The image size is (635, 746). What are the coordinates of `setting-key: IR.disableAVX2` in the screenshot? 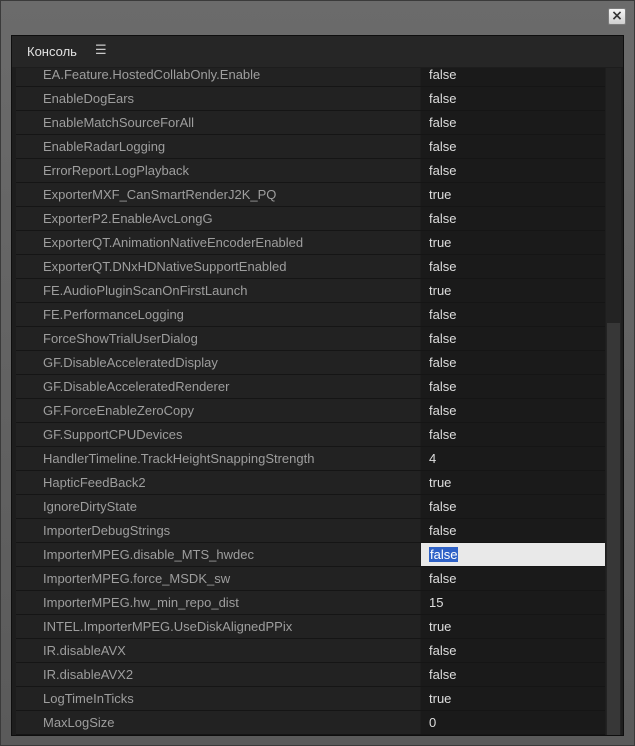 It's located at (218, 674).